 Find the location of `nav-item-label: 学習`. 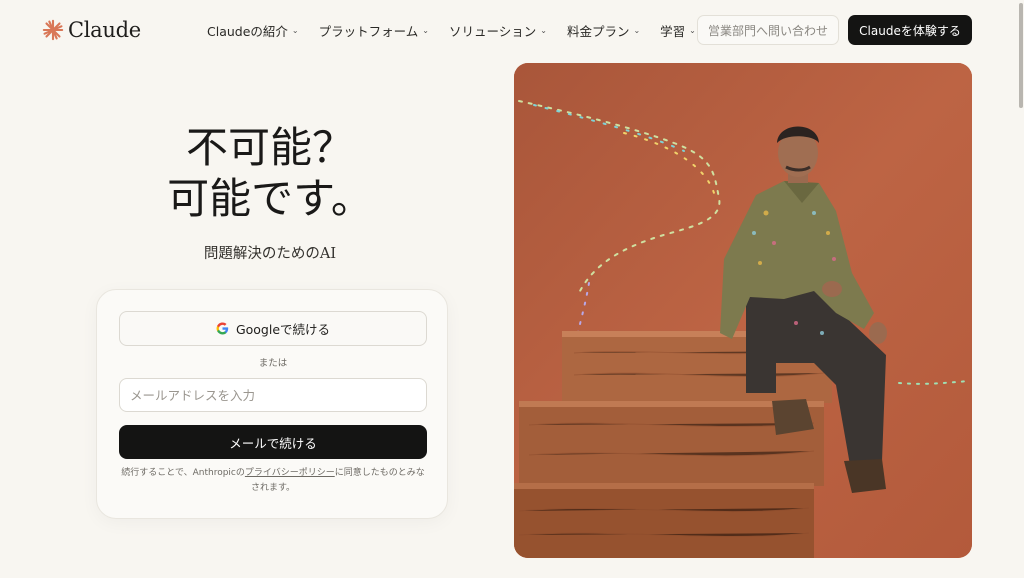

nav-item-label: 学習 is located at coordinates (673, 31).